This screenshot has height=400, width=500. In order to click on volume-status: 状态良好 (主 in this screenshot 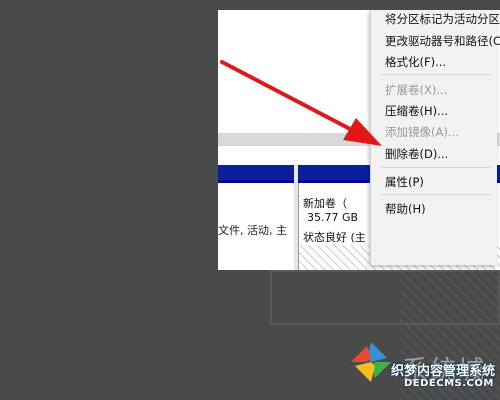, I will do `click(334, 237)`.